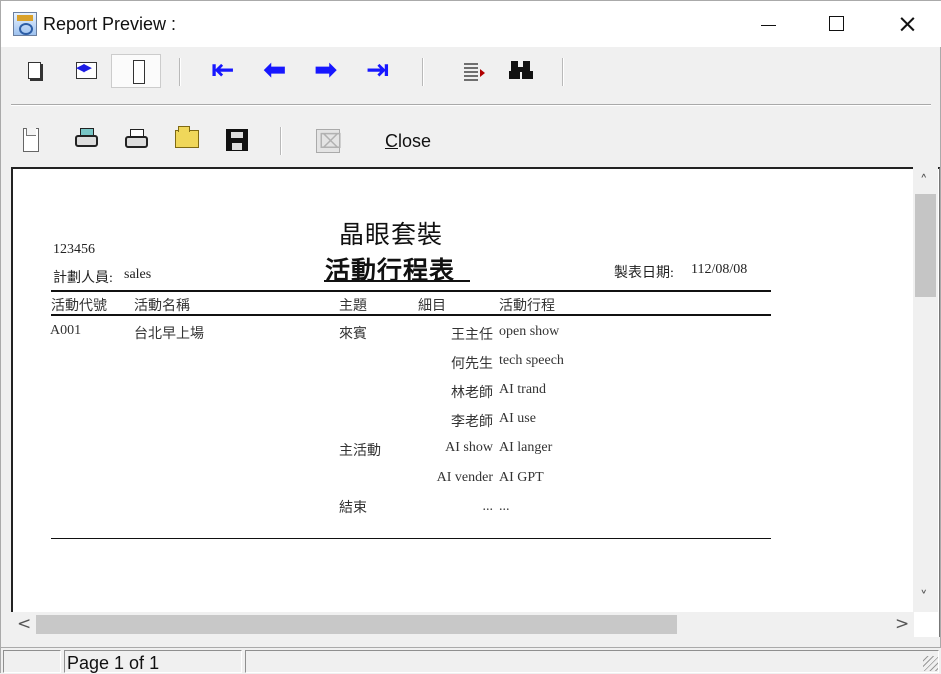  What do you see at coordinates (474, 72) in the screenshot?
I see `go-to-page-icon` at bounding box center [474, 72].